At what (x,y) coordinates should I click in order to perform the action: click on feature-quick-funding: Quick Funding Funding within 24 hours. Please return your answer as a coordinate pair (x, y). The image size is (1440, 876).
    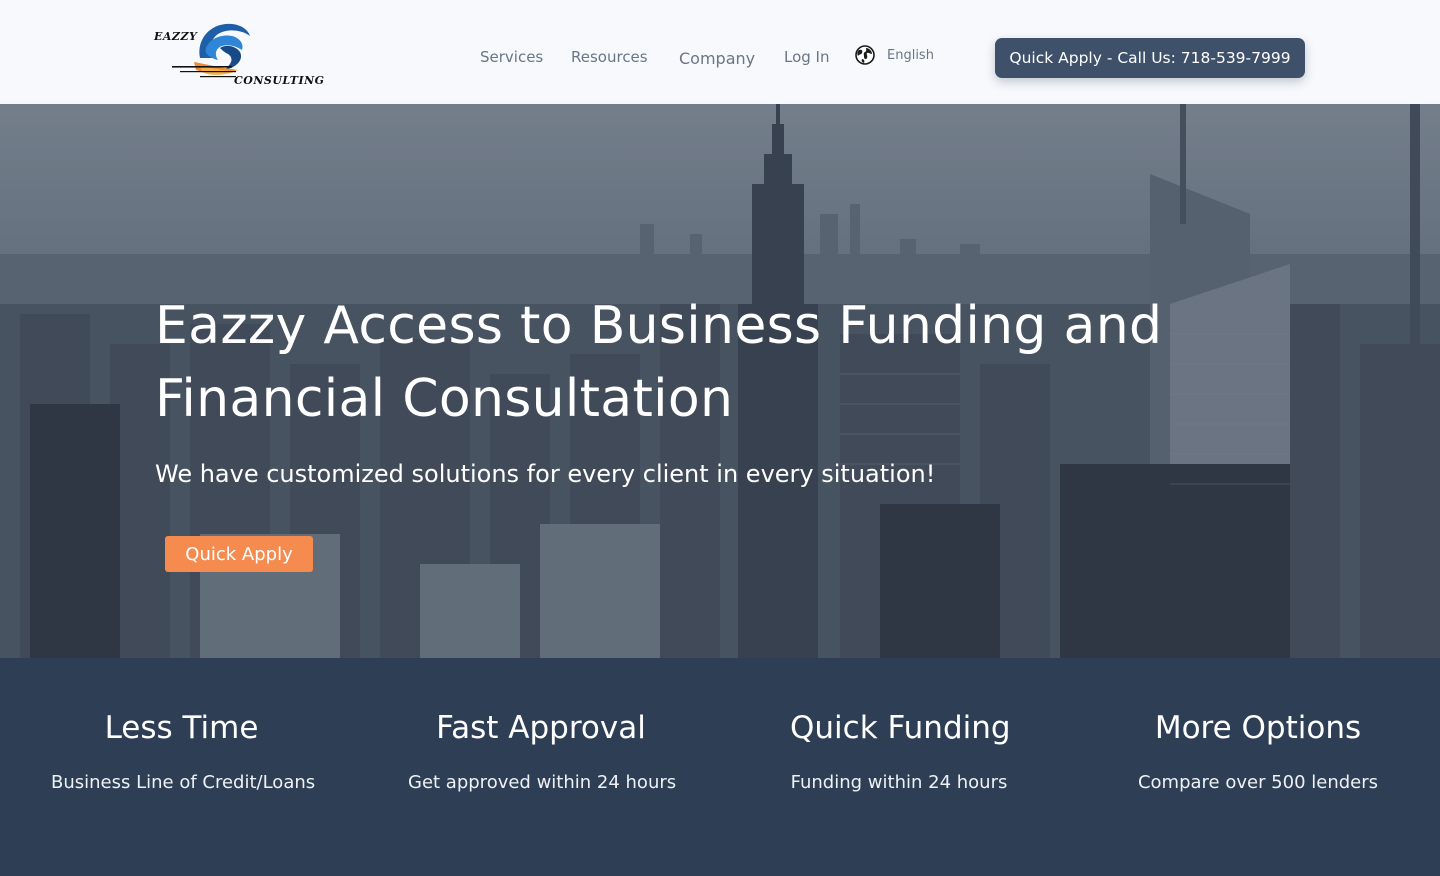
    Looking at the image, I should click on (900, 751).